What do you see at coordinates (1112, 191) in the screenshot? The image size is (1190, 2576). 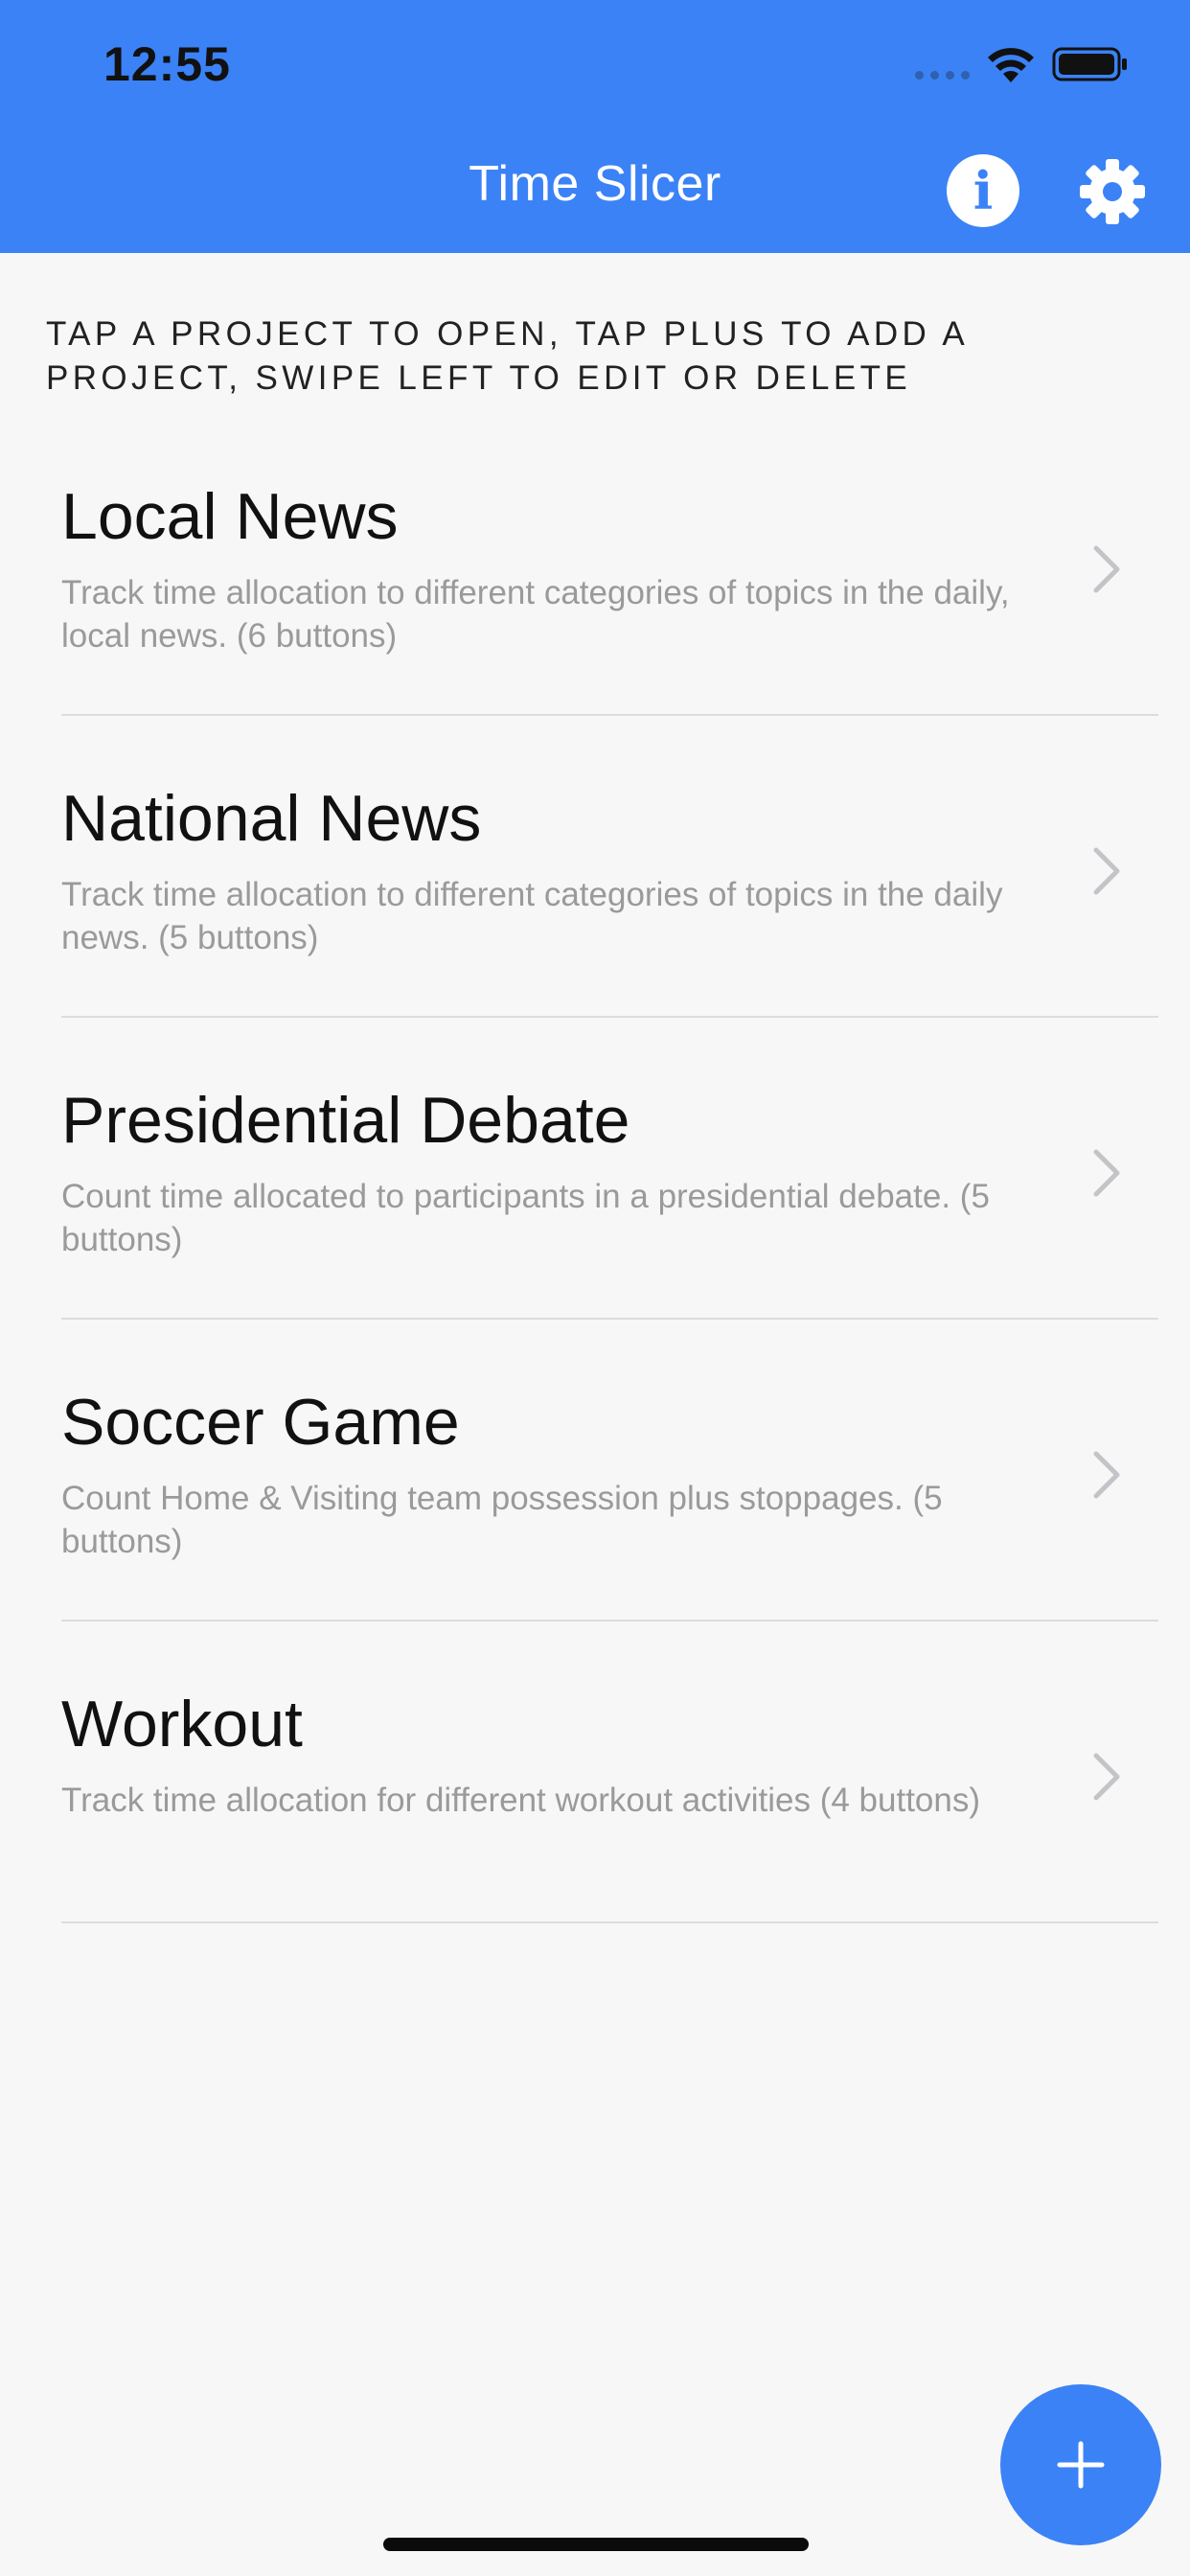 I see `gear-icon` at bounding box center [1112, 191].